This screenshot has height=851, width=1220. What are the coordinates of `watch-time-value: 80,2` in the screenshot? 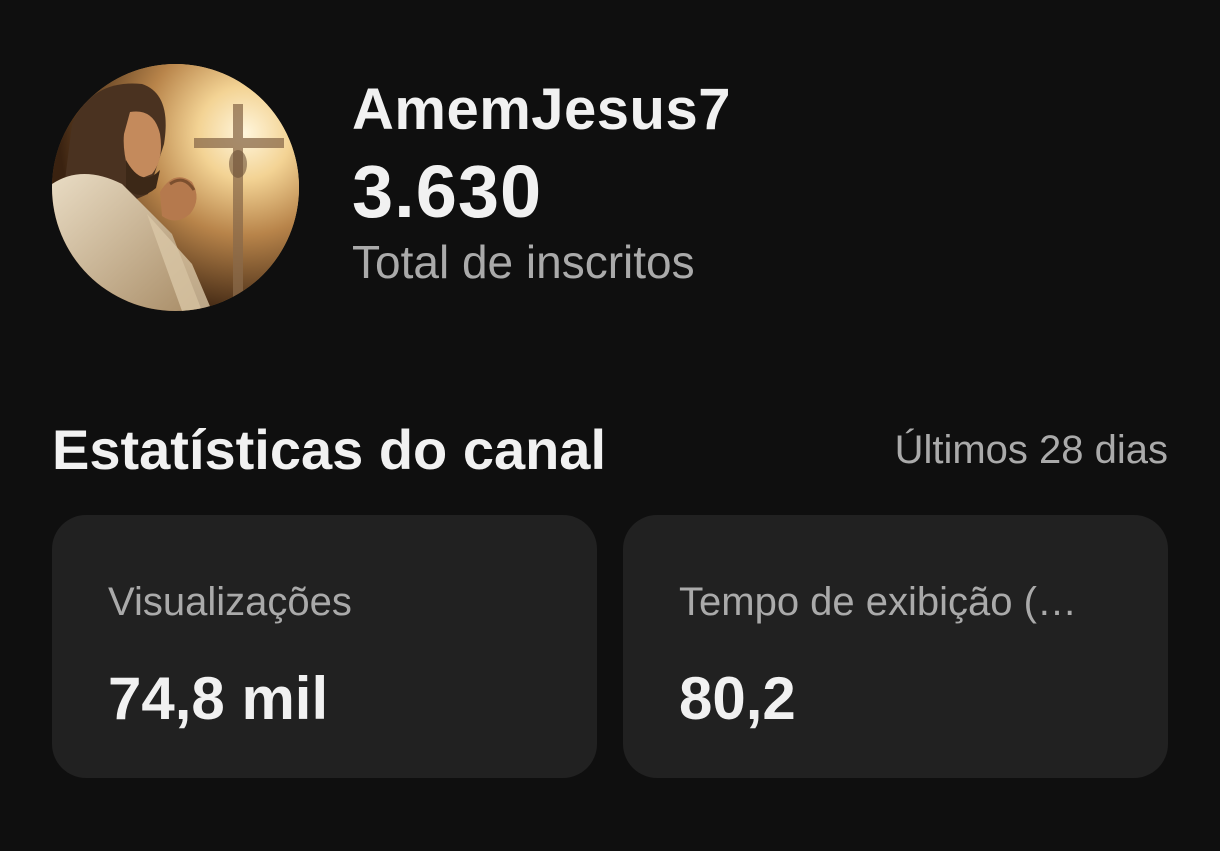 It's located at (737, 698).